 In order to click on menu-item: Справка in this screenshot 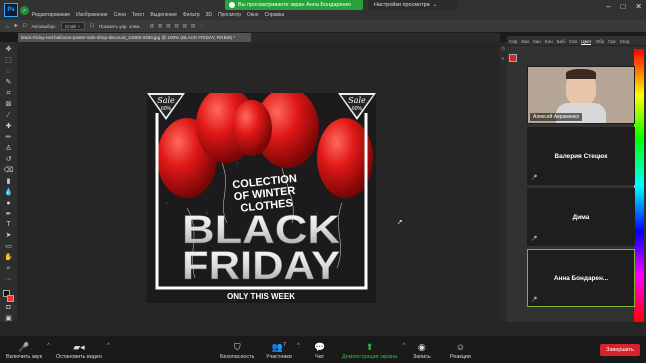, I will do `click(275, 15)`.